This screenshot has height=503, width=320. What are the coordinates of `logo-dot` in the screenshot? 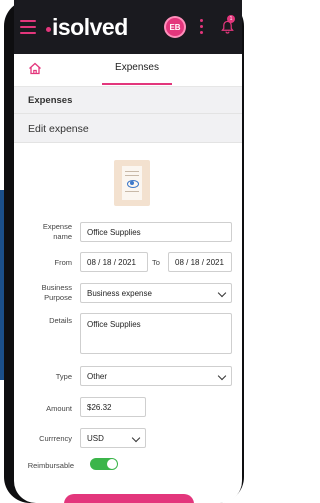 It's located at (48, 29).